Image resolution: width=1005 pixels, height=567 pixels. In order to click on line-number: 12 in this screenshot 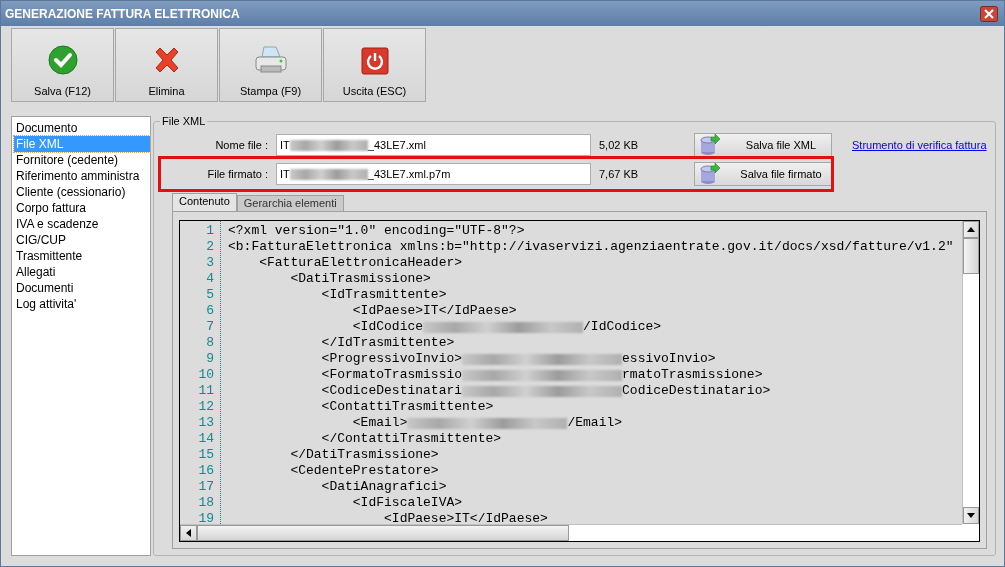, I will do `click(205, 407)`.